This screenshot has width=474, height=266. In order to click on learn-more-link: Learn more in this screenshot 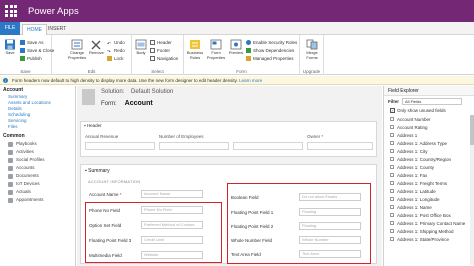, I will do `click(250, 80)`.